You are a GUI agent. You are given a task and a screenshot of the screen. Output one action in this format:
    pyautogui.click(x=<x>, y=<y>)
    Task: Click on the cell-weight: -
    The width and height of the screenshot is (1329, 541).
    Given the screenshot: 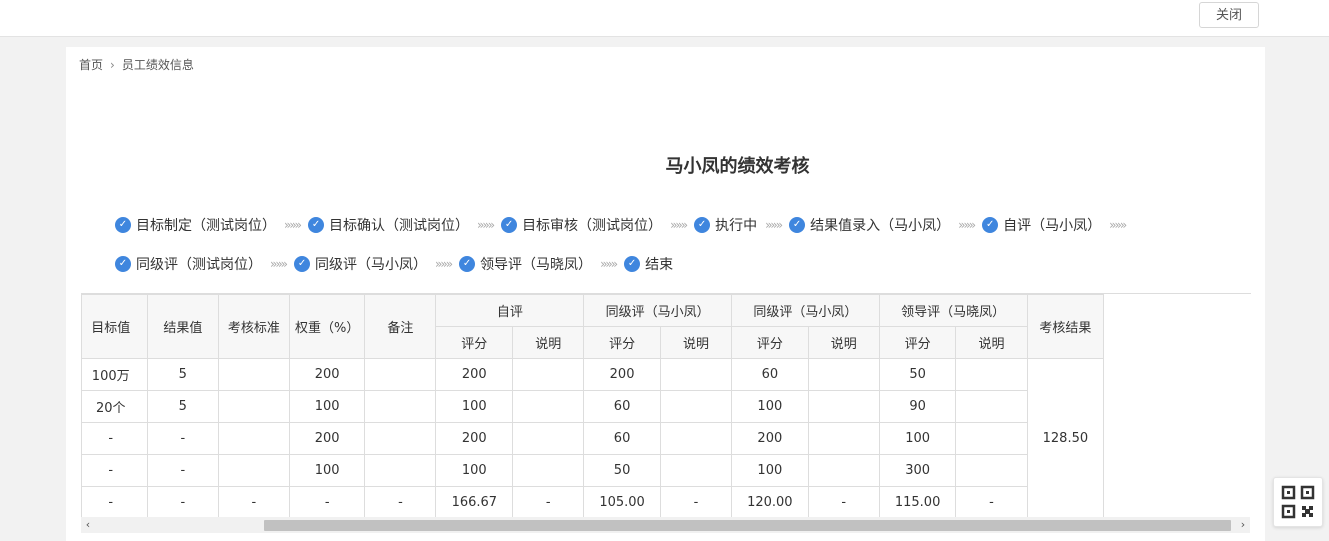 What is the action you would take?
    pyautogui.click(x=327, y=502)
    